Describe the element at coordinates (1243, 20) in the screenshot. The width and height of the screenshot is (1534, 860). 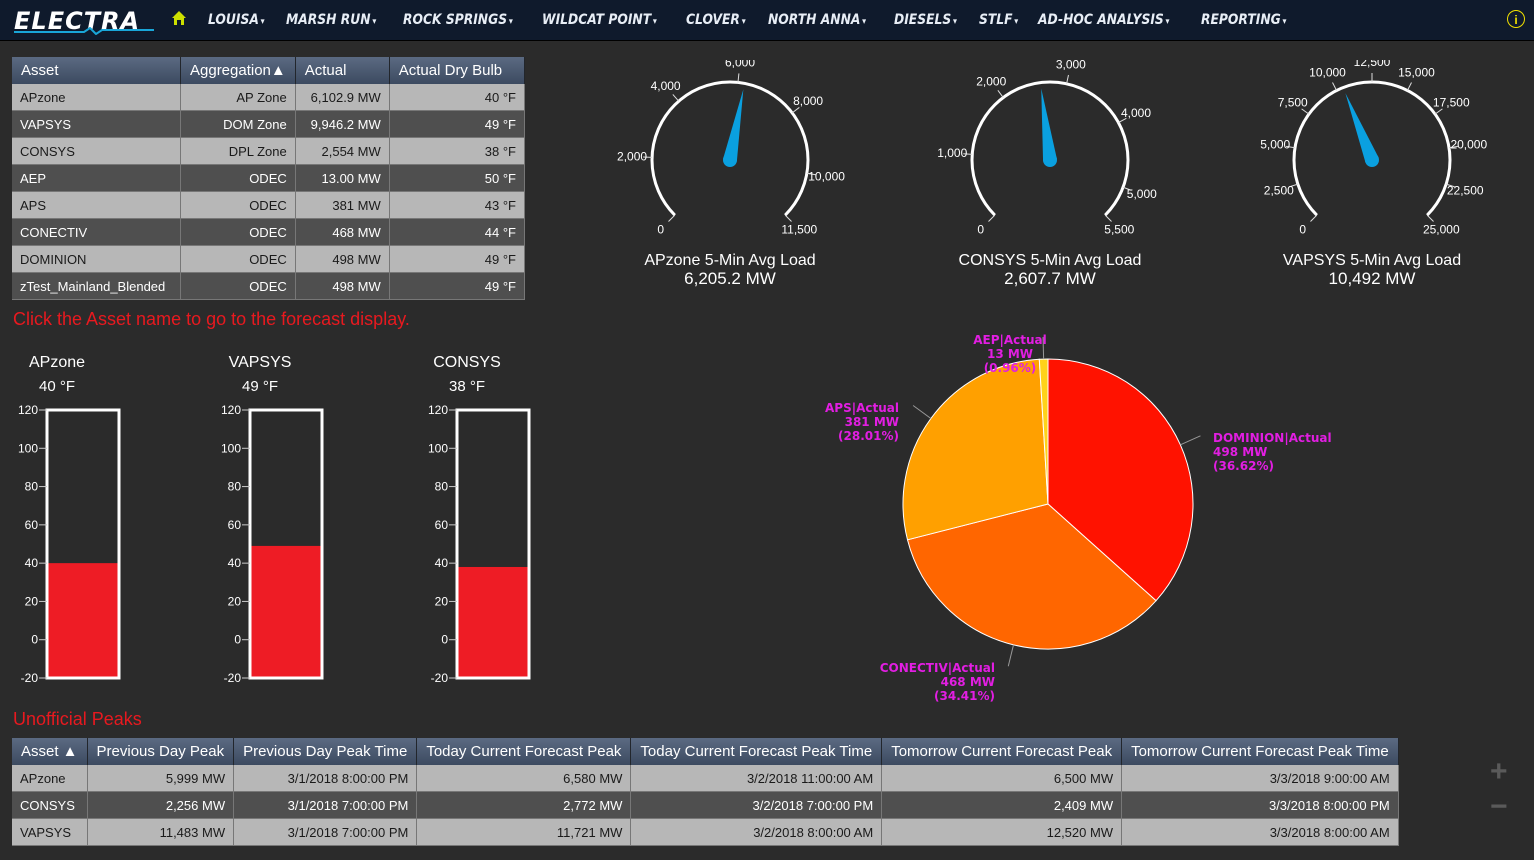
I see `nav-item-reporting: REPORTING ▾` at that location.